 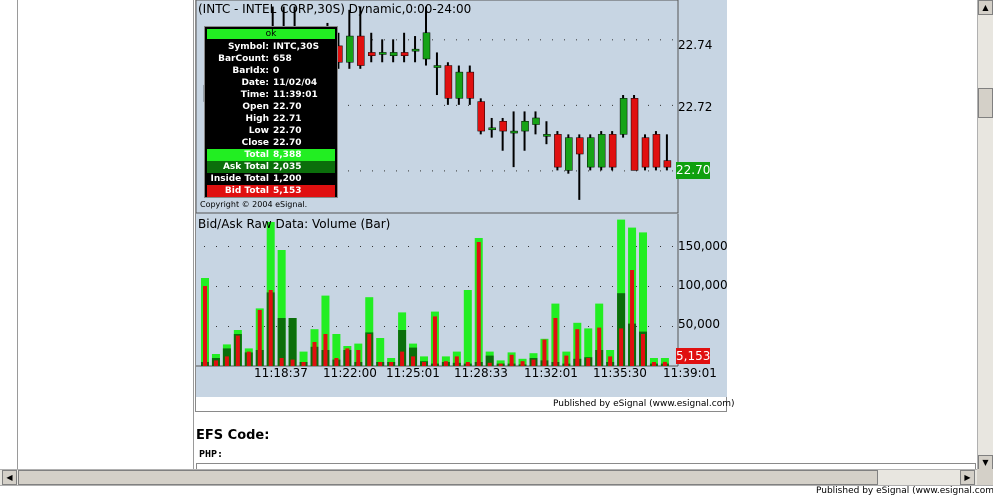 I want to click on content-left-line, so click(x=193, y=235).